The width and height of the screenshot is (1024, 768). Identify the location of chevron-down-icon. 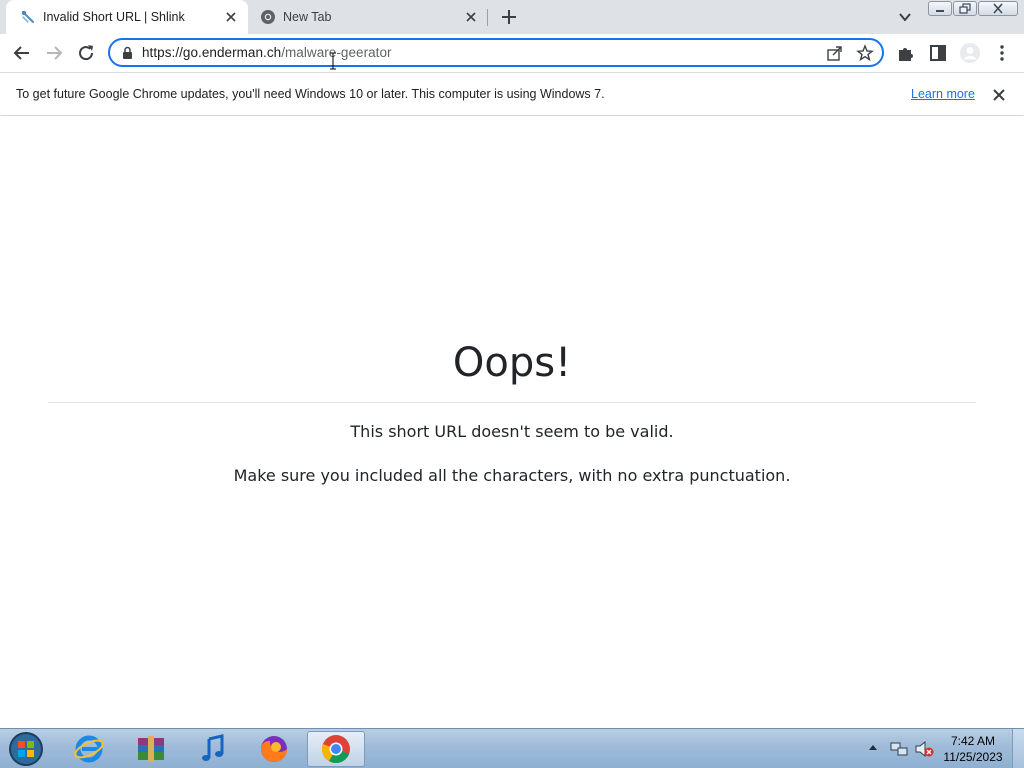
(905, 17).